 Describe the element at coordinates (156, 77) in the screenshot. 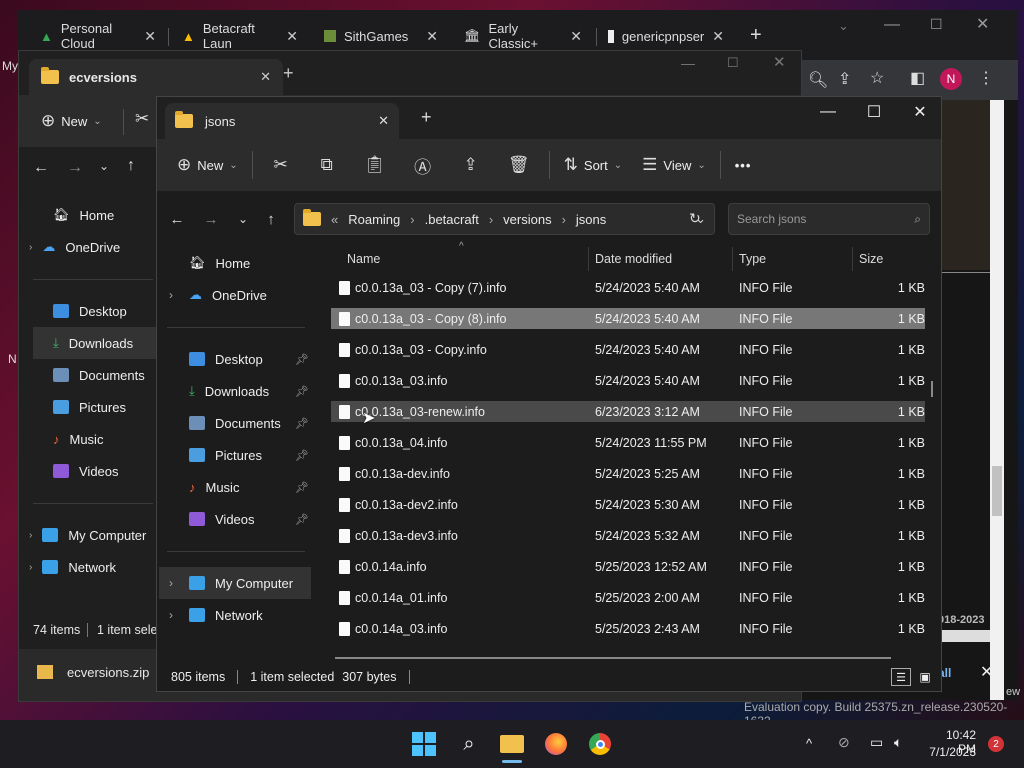

I see `tab-ecversions: ecversions ✕` at that location.